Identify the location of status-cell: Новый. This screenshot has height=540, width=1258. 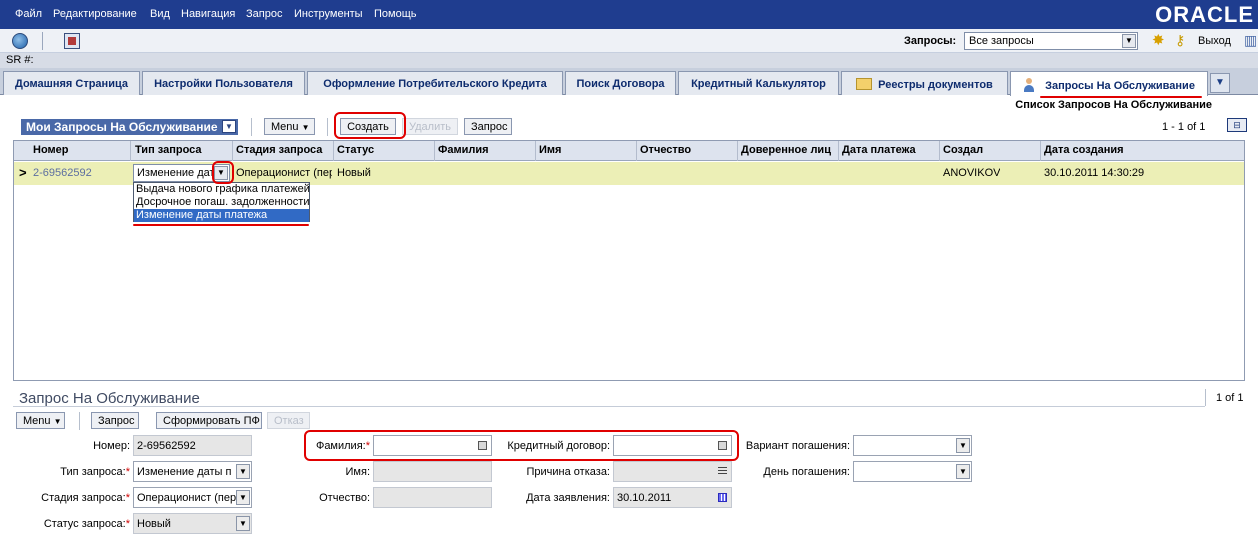
(354, 173).